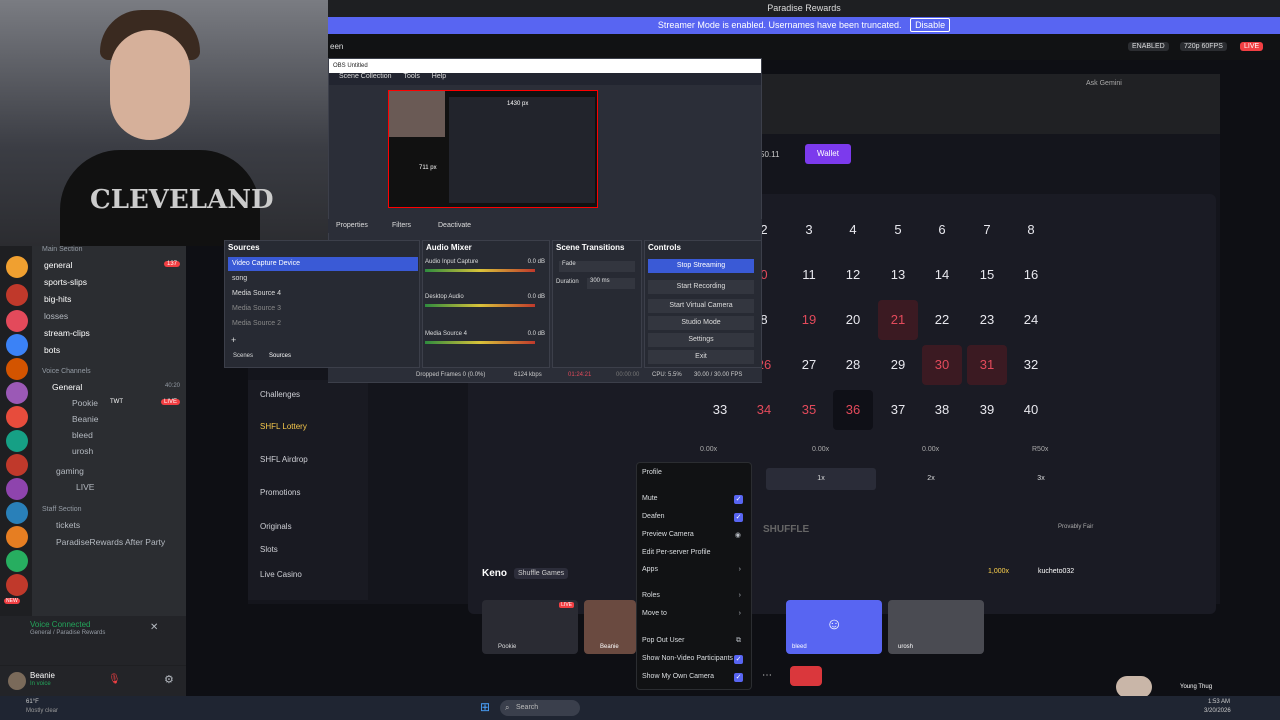  Describe the element at coordinates (853, 275) in the screenshot. I see `keno-number: 12` at that location.